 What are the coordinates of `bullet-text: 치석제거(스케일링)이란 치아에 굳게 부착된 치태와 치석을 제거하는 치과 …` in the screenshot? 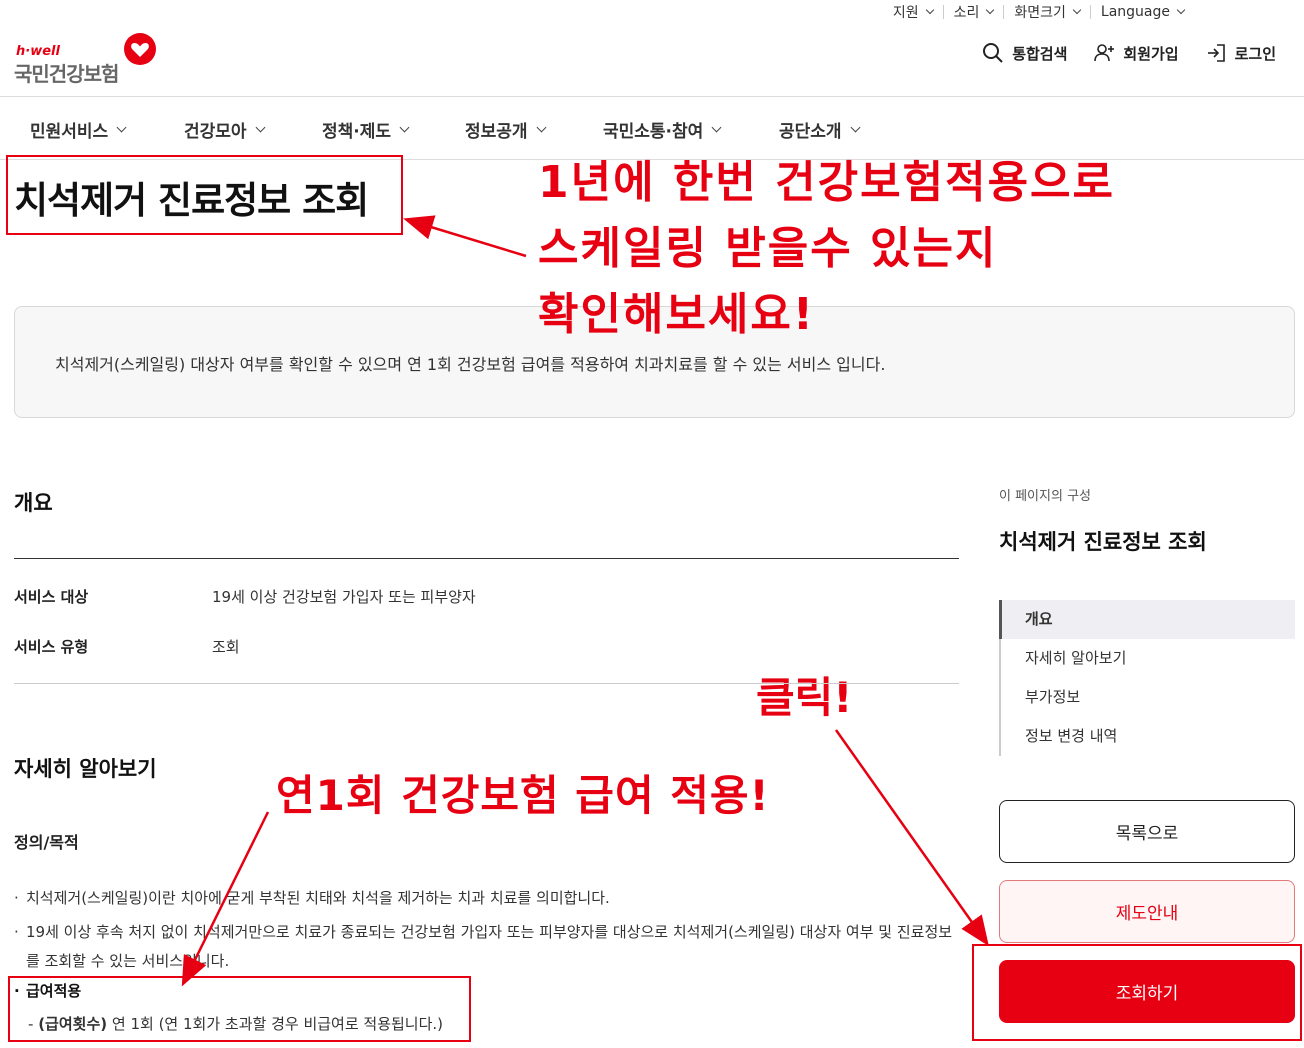 It's located at (318, 898).